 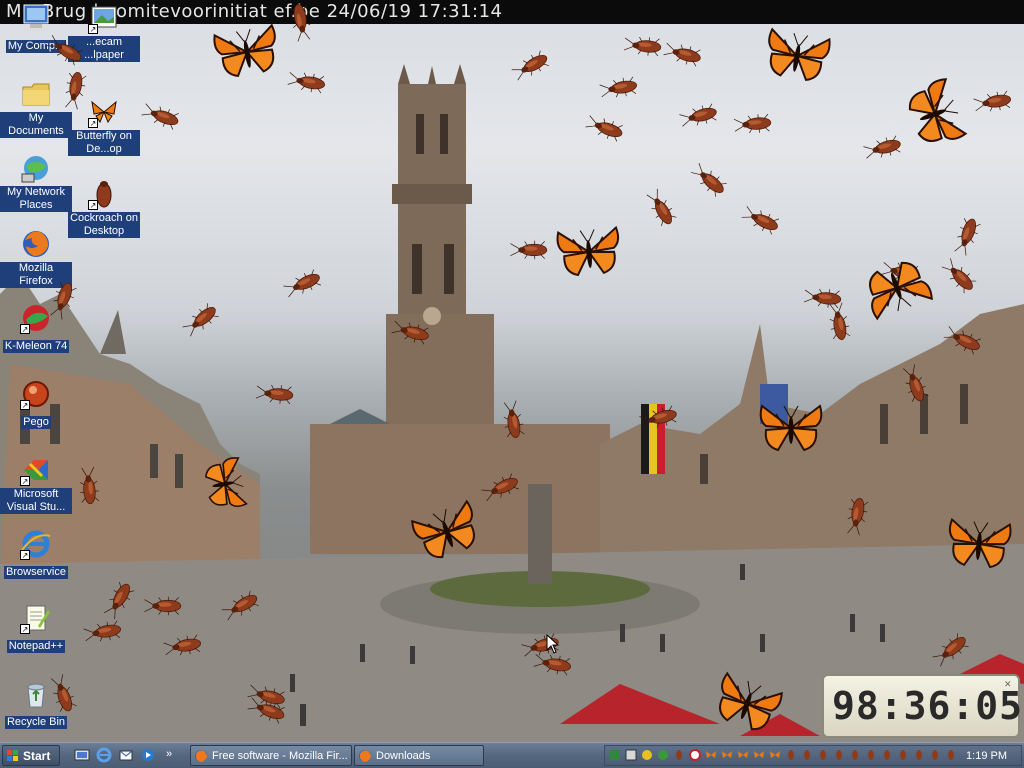 I want to click on desktop-icon-label: Notepad++, so click(x=36, y=646).